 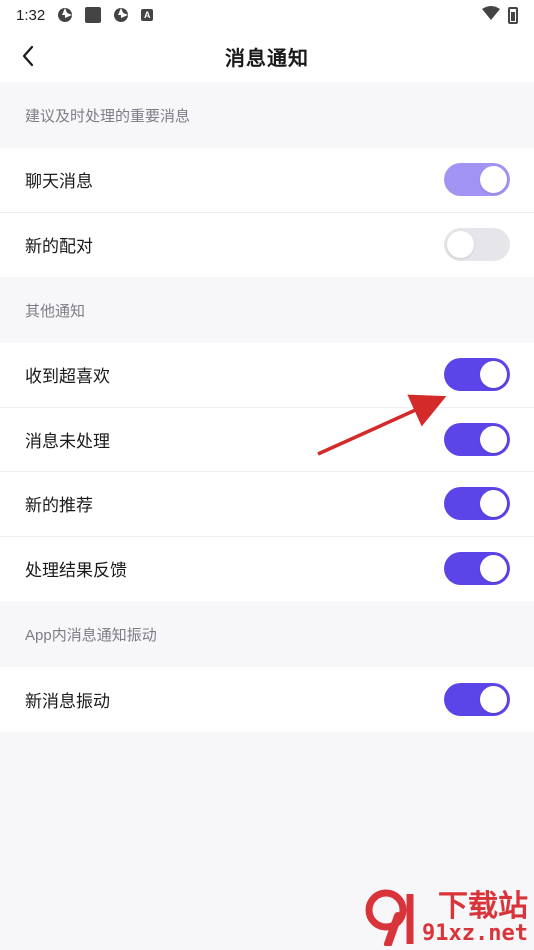 What do you see at coordinates (267, 180) in the screenshot?
I see `setting-row: 聊天消息` at bounding box center [267, 180].